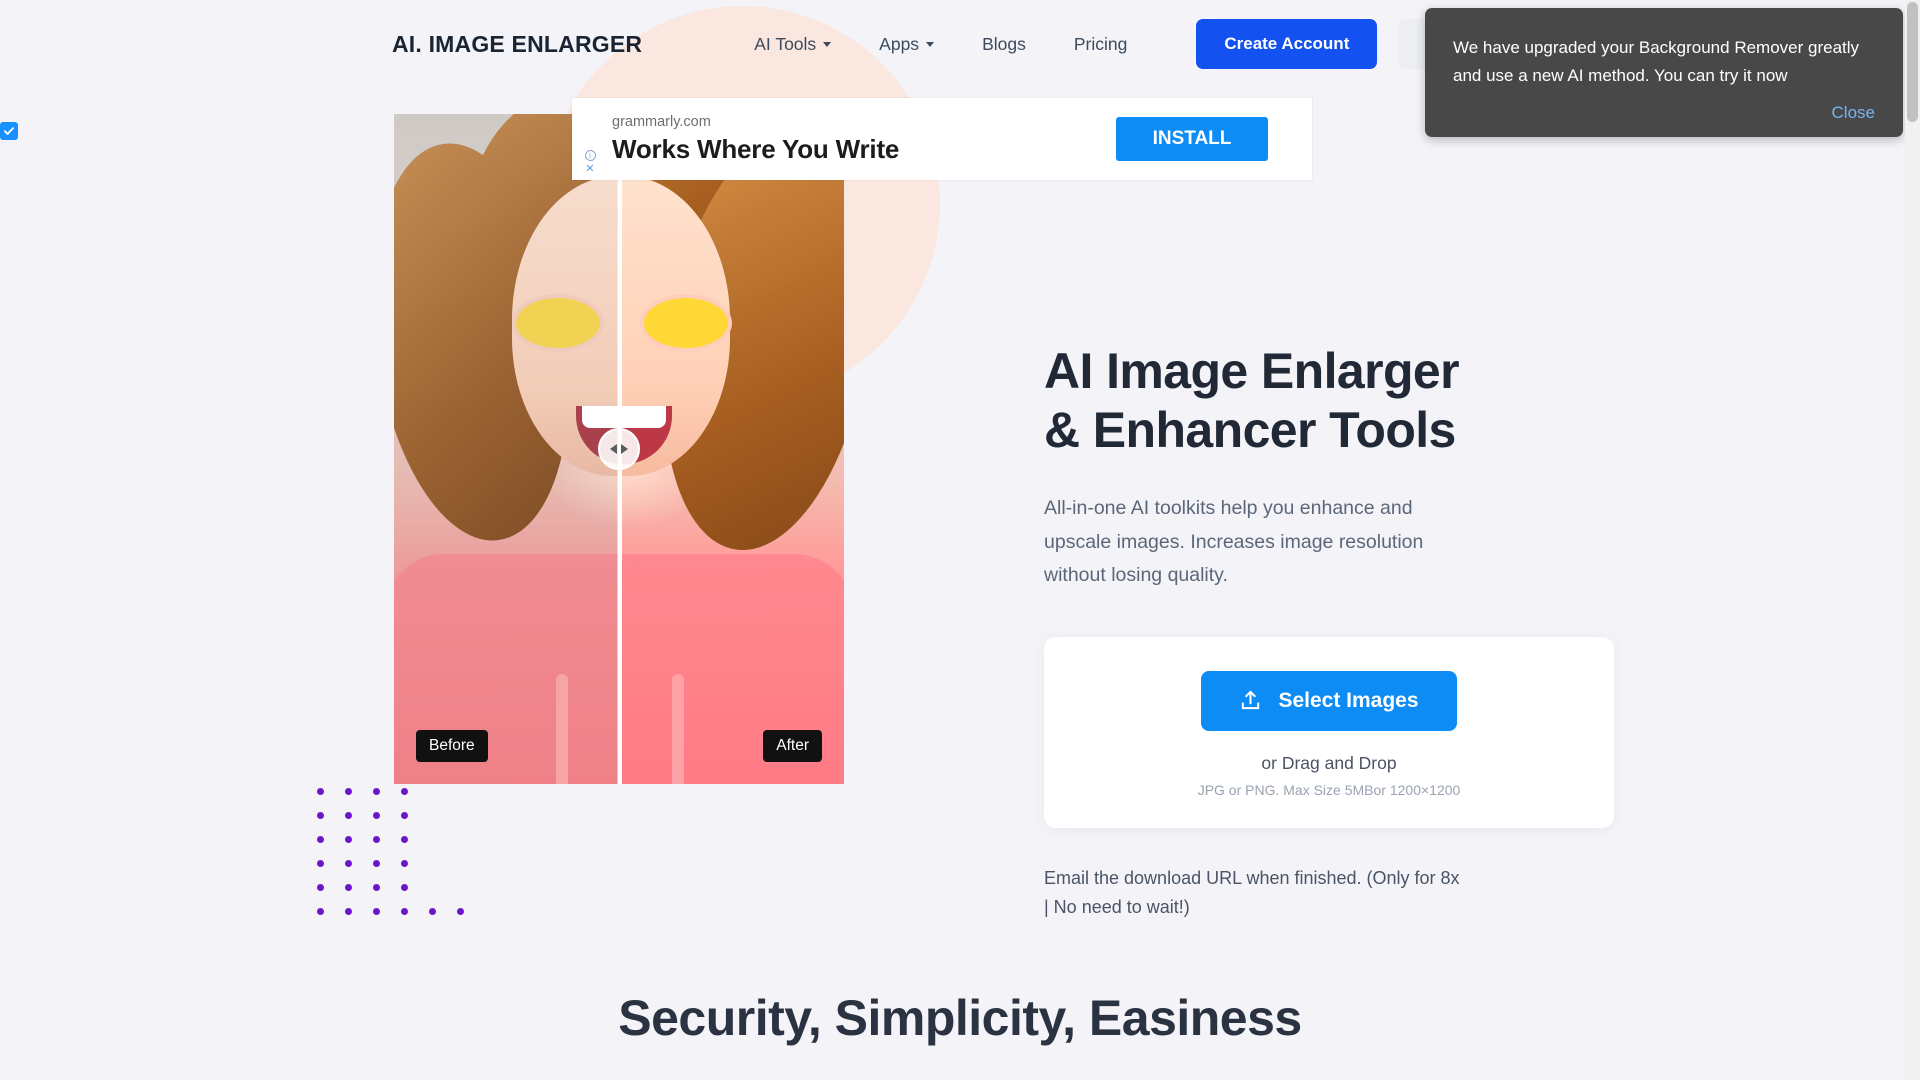 This screenshot has height=1080, width=1920. I want to click on after-label: After, so click(792, 746).